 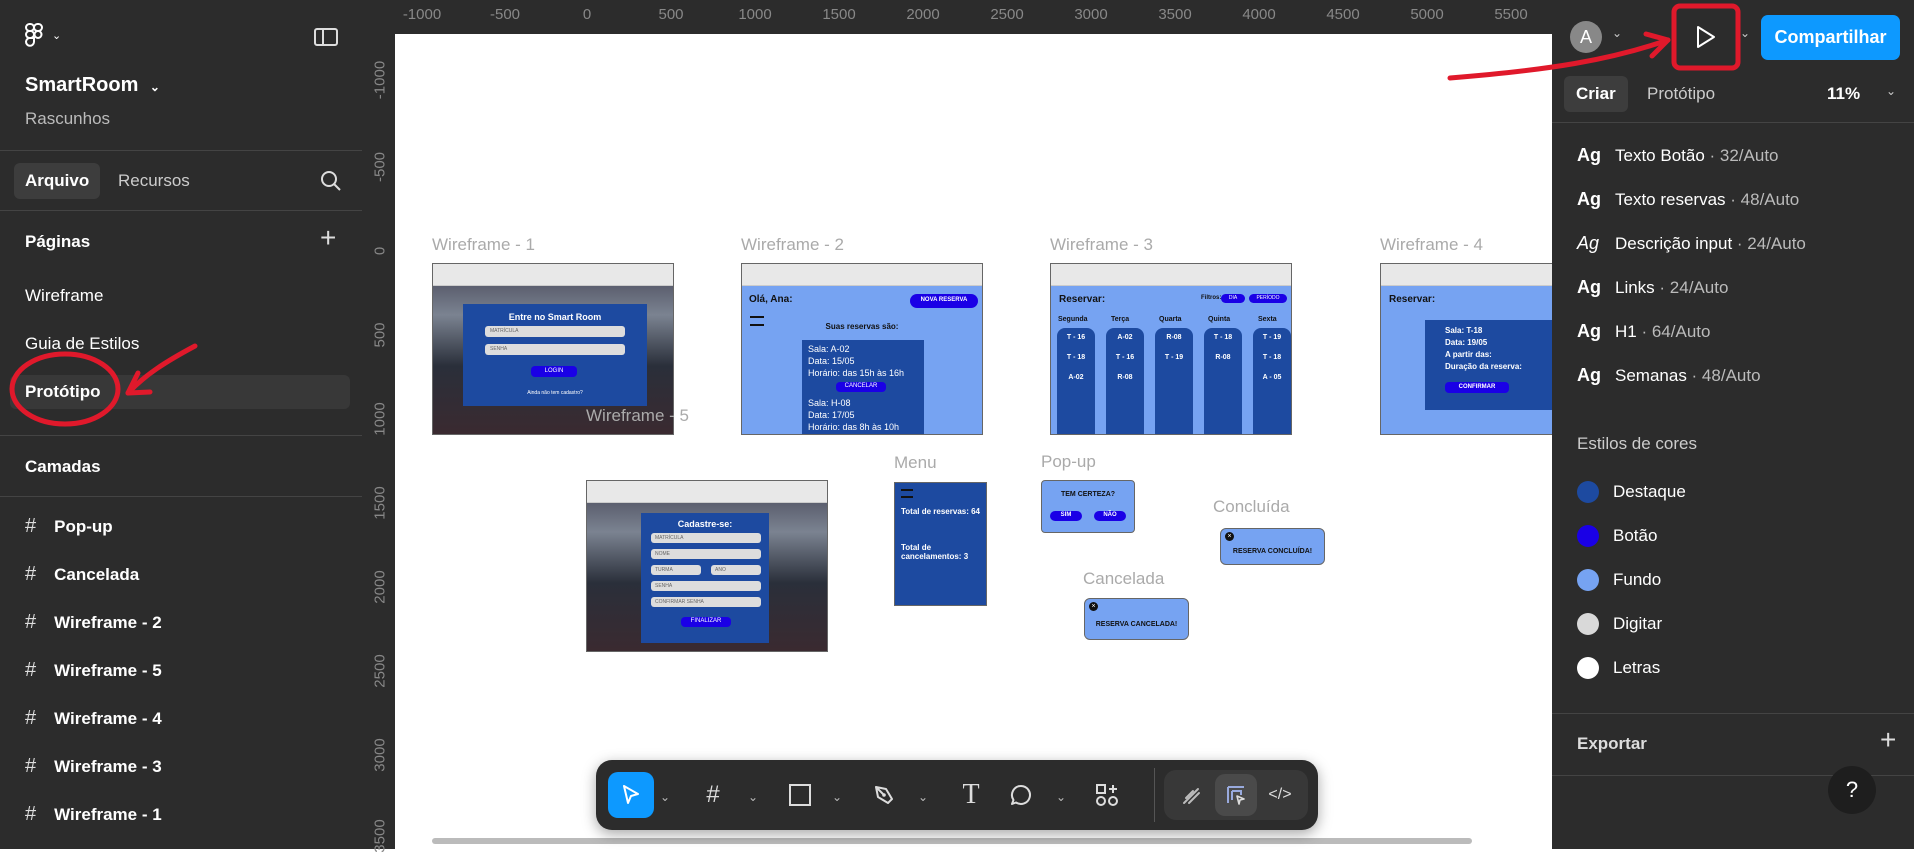 What do you see at coordinates (971, 795) in the screenshot?
I see `text-tool-button: T` at bounding box center [971, 795].